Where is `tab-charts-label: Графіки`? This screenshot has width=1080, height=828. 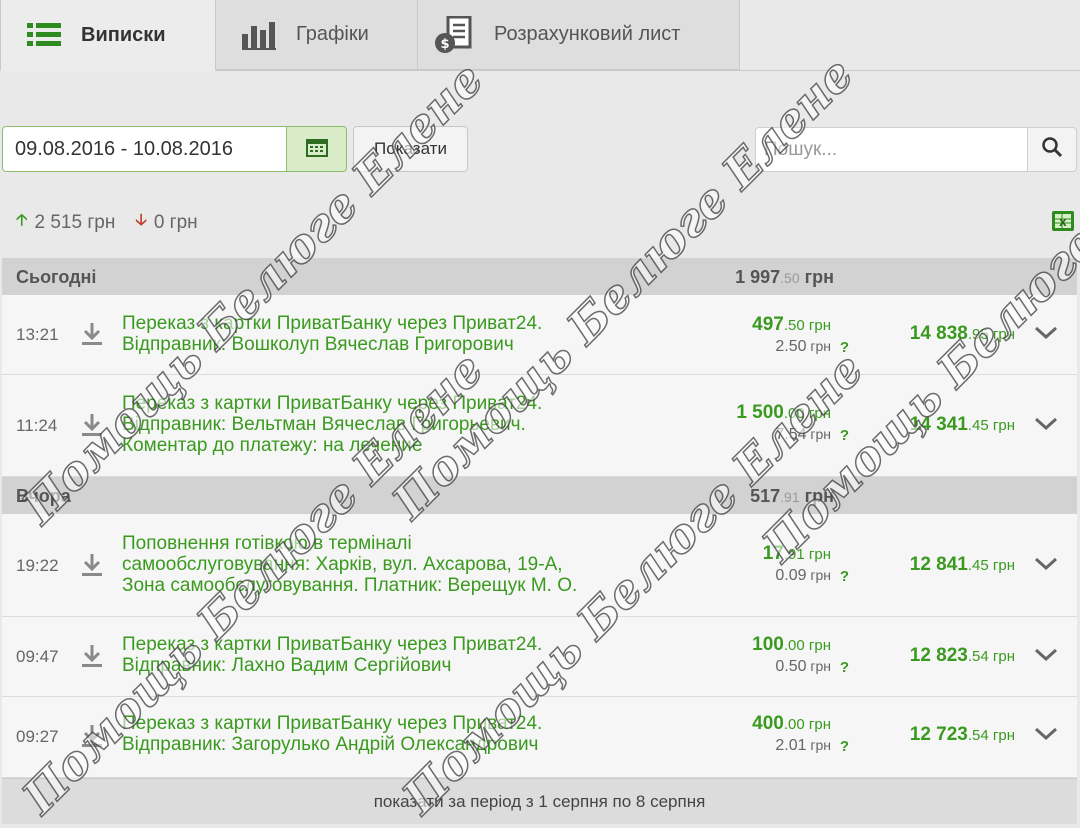
tab-charts-label: Графіки is located at coordinates (332, 34).